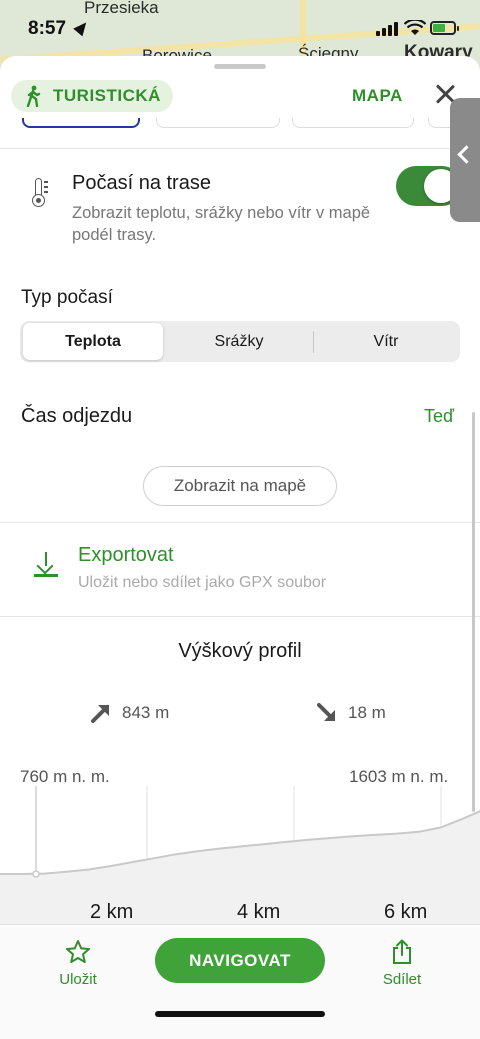  Describe the element at coordinates (112, 912) in the screenshot. I see `km-label-2: 2 km` at that location.